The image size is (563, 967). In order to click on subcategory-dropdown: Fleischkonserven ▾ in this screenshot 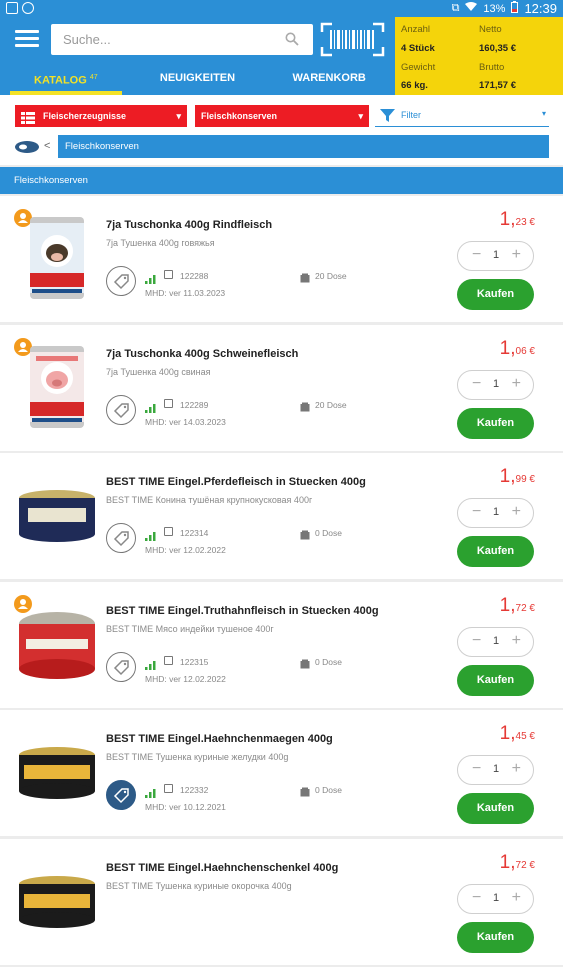, I will do `click(282, 116)`.